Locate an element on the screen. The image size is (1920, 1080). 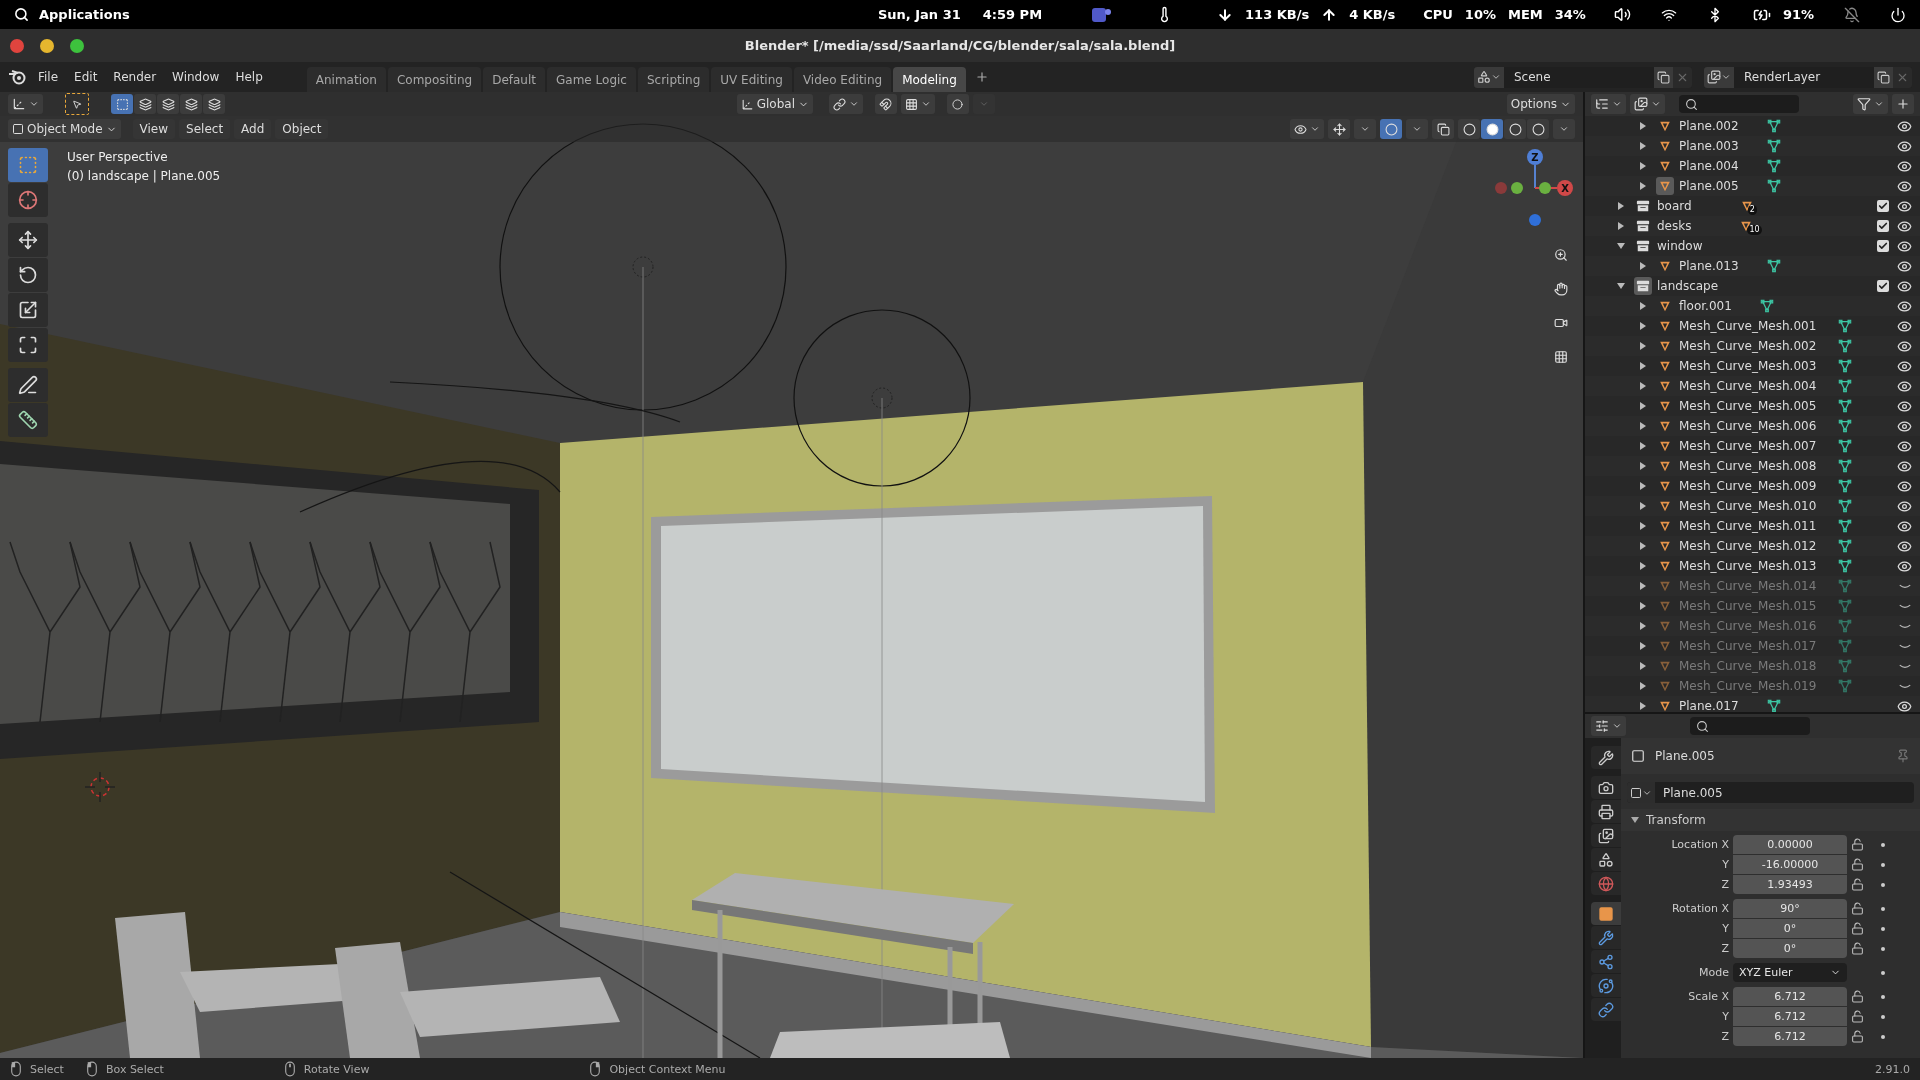
outliner-item: Mesh_Curve_Mesh.009 is located at coordinates (1748, 486).